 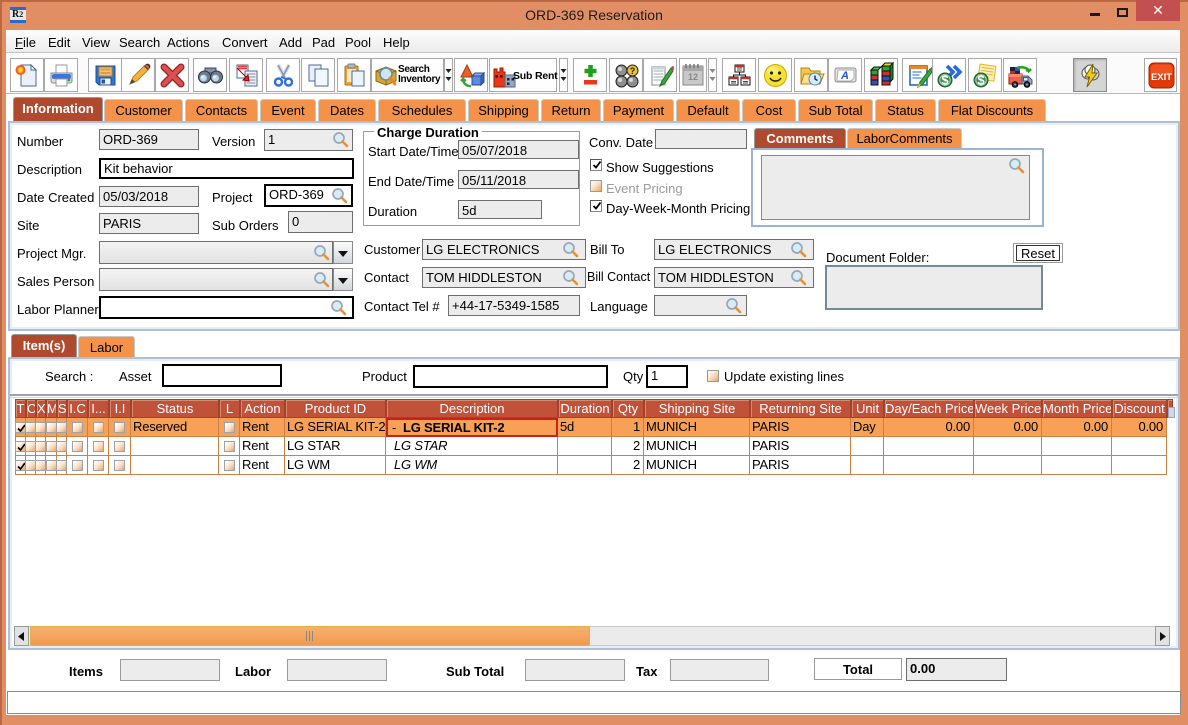 I want to click on svg-text: A, so click(x=844, y=76).